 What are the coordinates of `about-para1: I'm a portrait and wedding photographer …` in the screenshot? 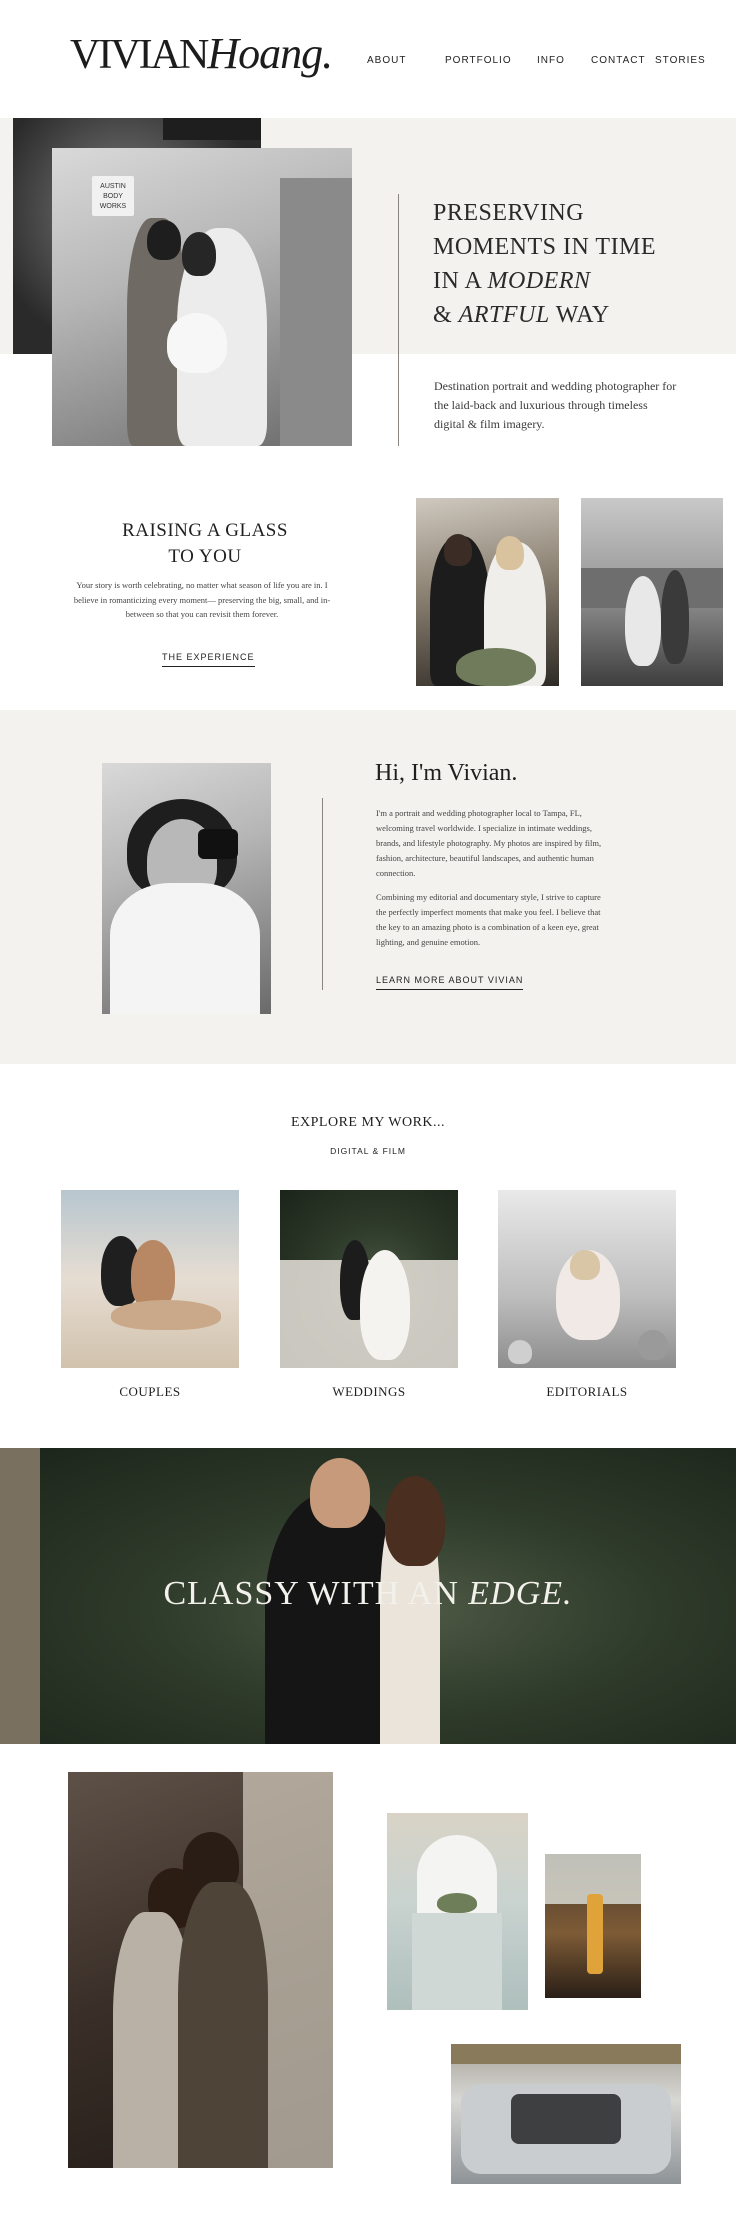 It's located at (489, 843).